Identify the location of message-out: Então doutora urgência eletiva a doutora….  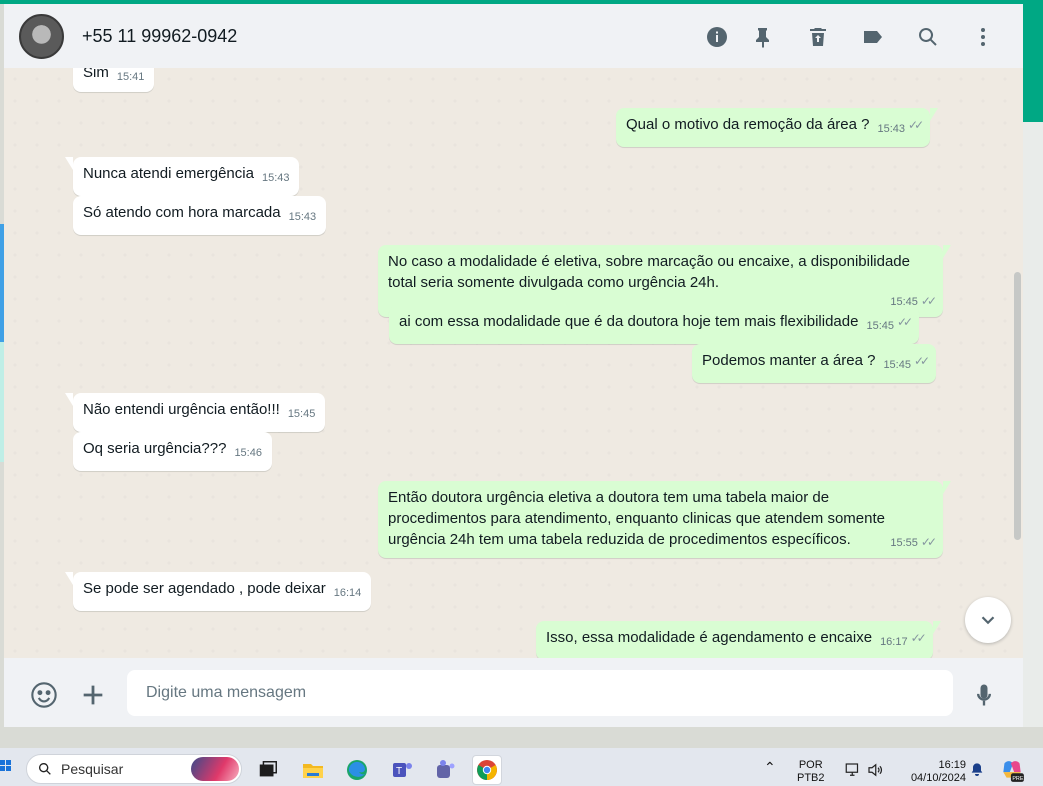
(664, 519).